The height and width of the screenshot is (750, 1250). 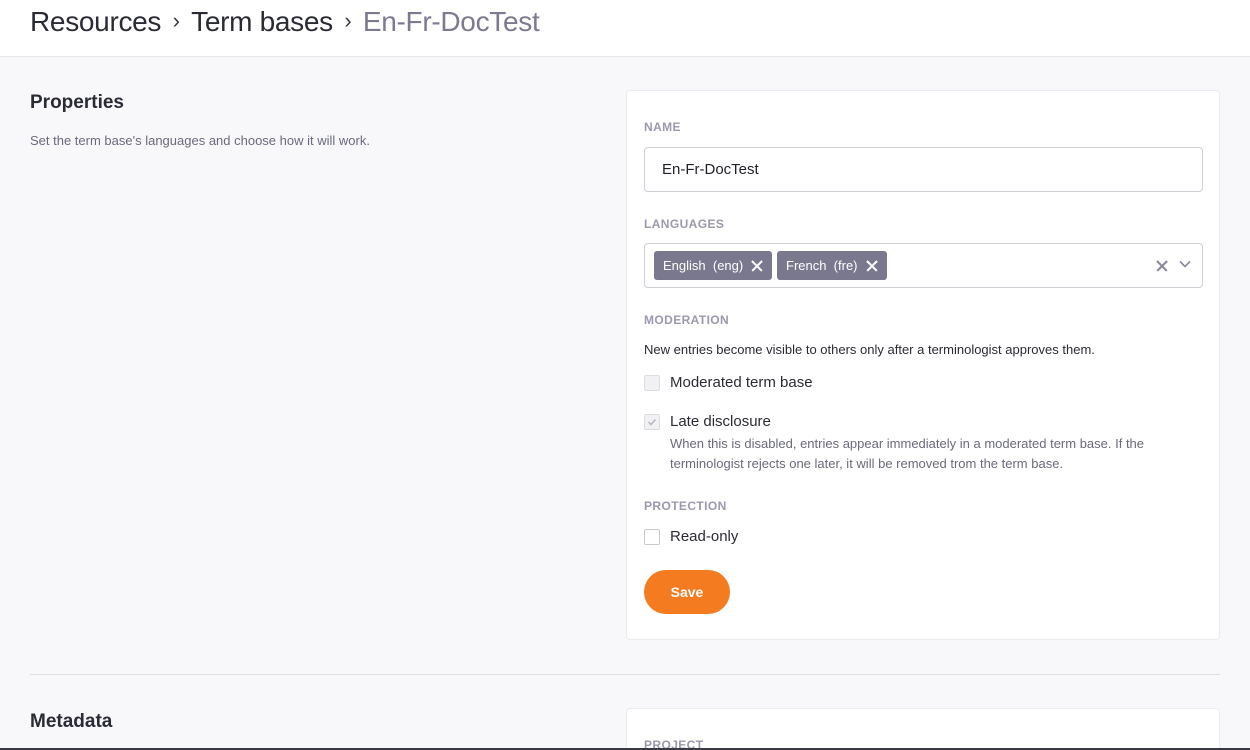 I want to click on name-input-value: En-Fr-DocTest, so click(x=710, y=169).